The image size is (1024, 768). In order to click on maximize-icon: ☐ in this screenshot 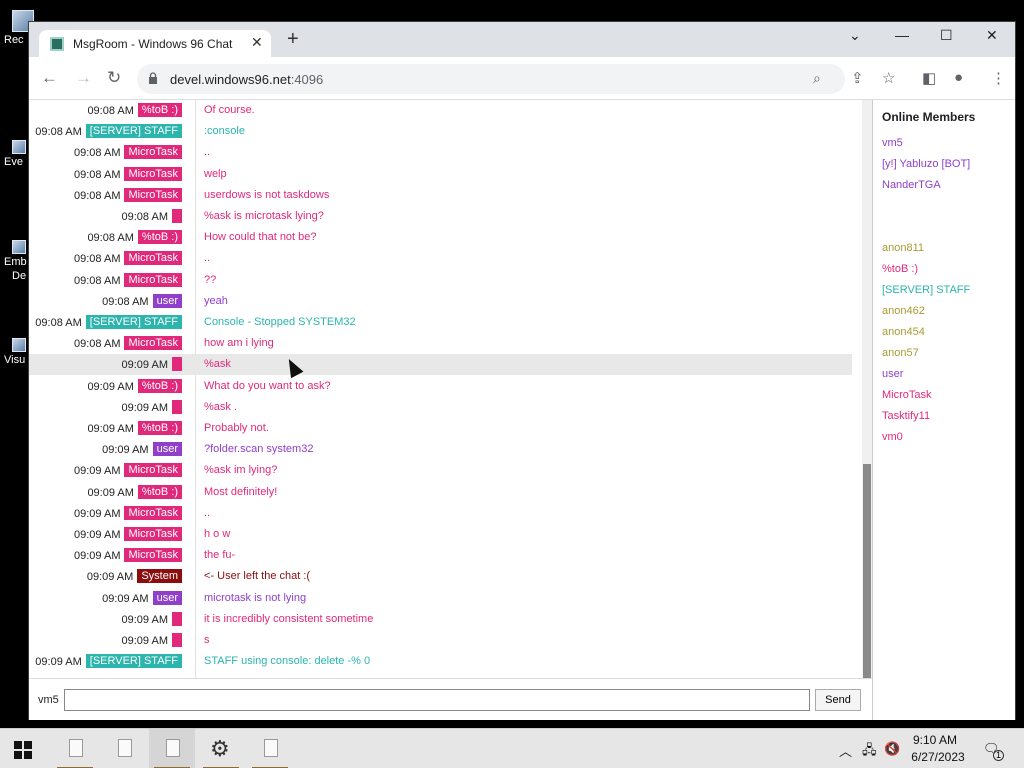, I will do `click(946, 35)`.